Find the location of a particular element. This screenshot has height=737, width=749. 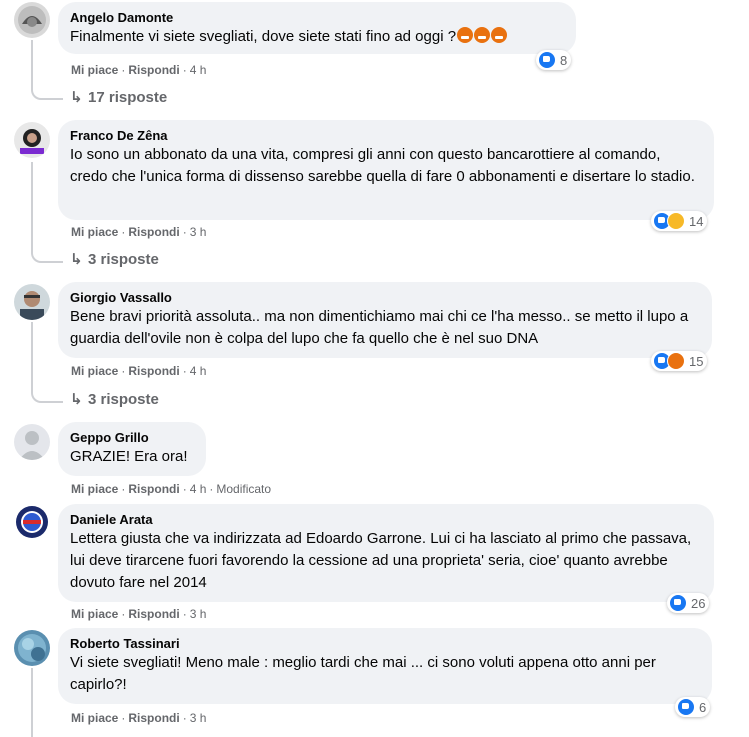

reaction-count: 15 is located at coordinates (696, 361).